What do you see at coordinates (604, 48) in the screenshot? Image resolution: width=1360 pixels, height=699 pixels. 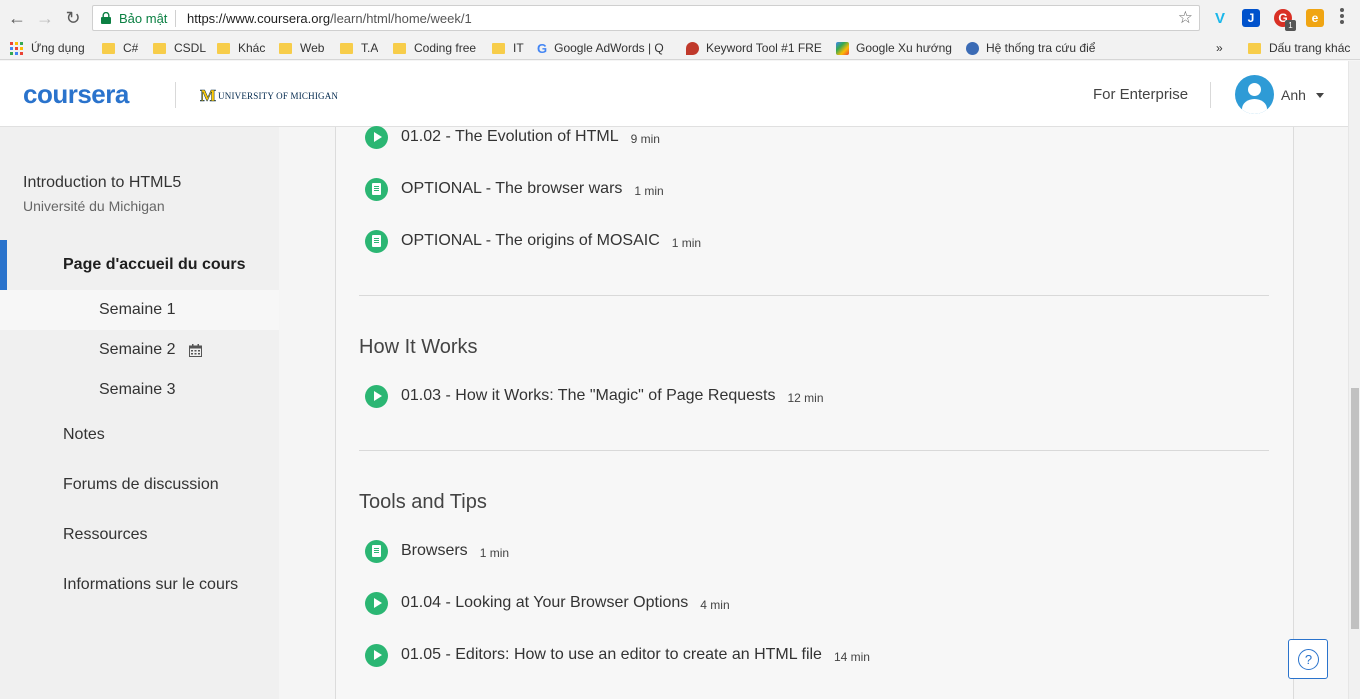 I see `bookmark-google-adwords: G Google AdWords | Q` at bounding box center [604, 48].